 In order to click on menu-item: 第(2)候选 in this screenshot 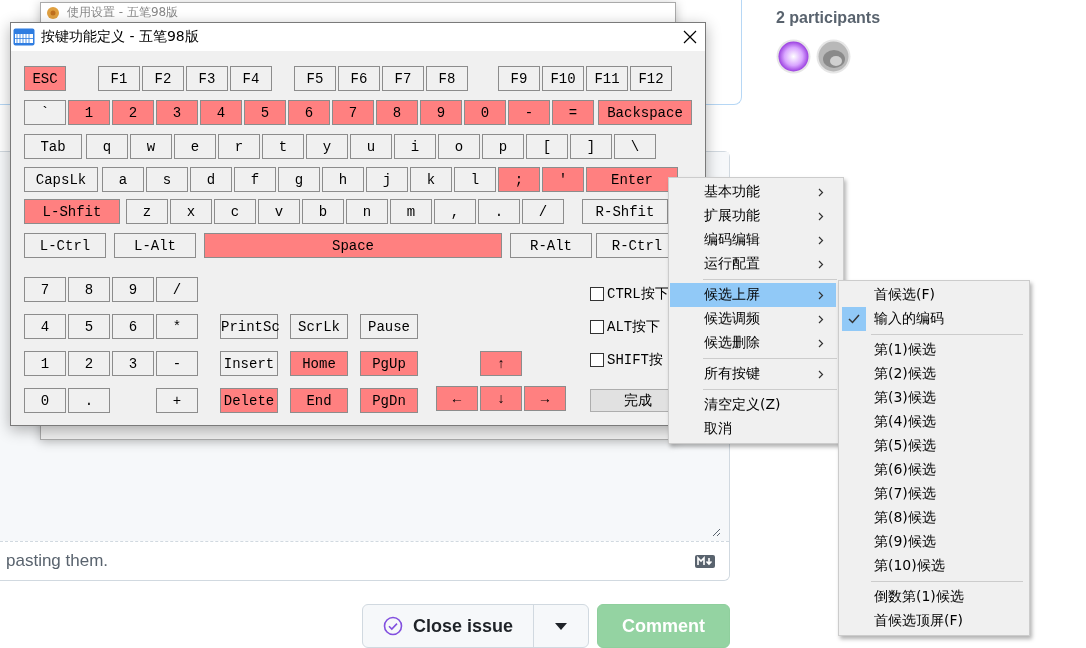, I will do `click(933, 374)`.